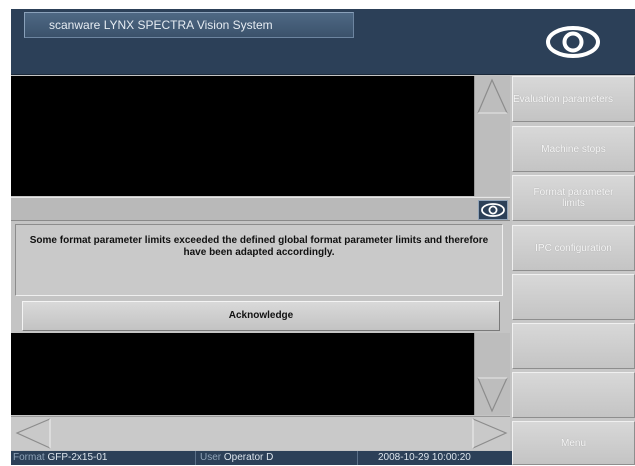  Describe the element at coordinates (260, 209) in the screenshot. I see `toolbar-strip` at that location.